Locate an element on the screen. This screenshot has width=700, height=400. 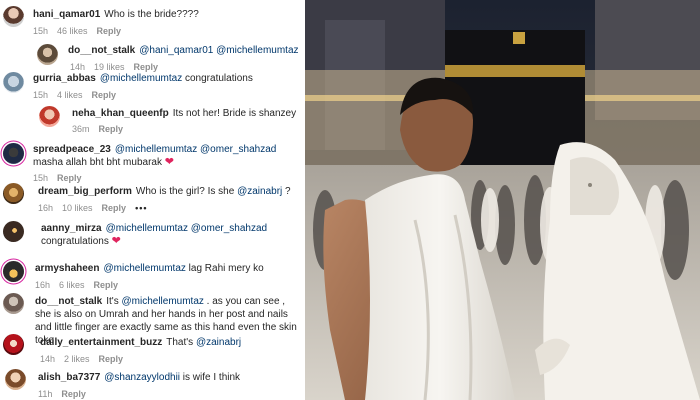
comment-username: dream_big_perform is located at coordinates (85, 191).